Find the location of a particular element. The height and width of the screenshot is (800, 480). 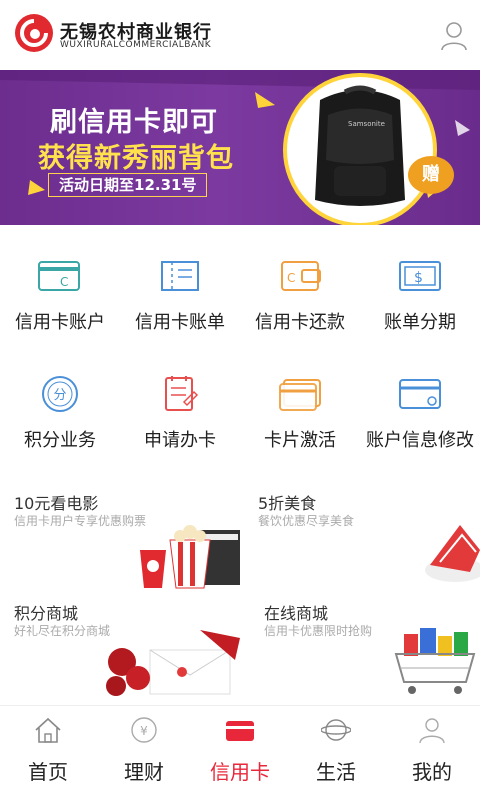

promo-points-mall: 积分商城 好礼尽在积分商城 is located at coordinates (120, 645).